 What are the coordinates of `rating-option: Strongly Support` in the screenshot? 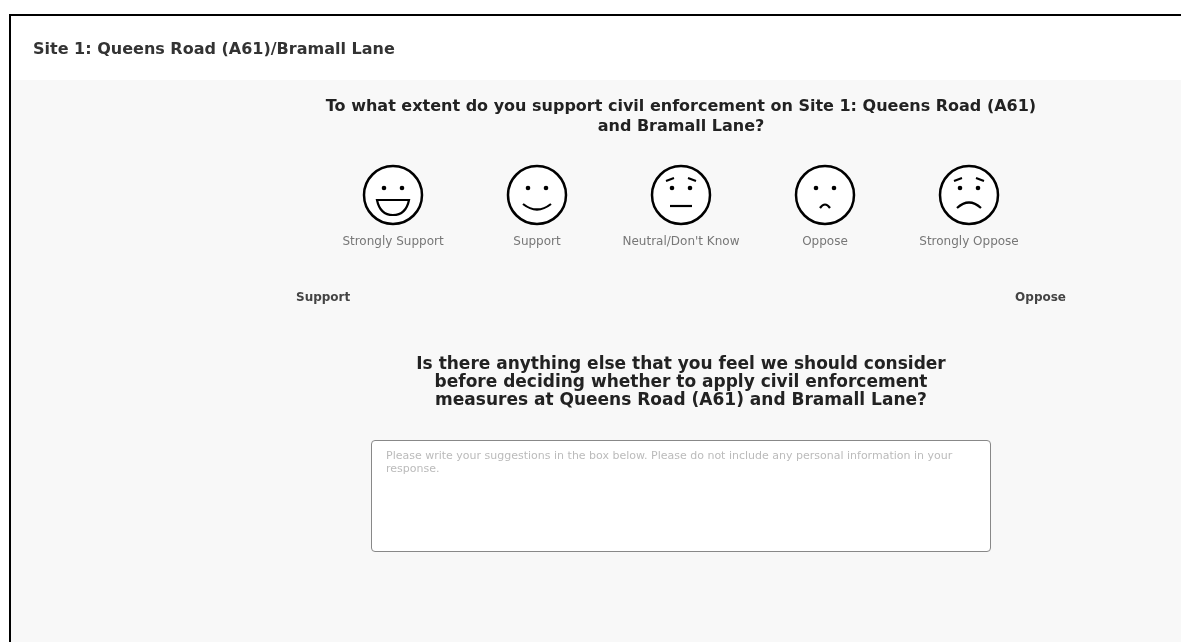 It's located at (393, 206).